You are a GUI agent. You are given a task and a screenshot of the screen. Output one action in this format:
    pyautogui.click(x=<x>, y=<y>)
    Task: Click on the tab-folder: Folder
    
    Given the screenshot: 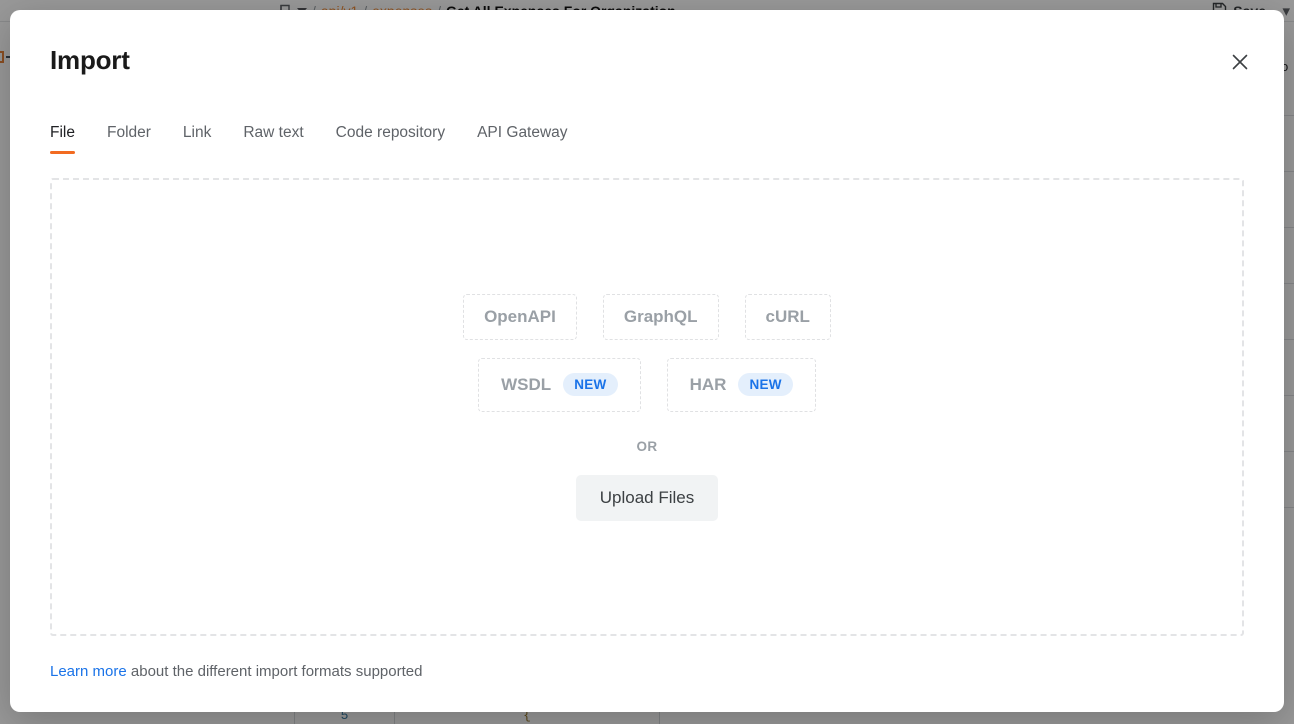 What is the action you would take?
    pyautogui.click(x=129, y=138)
    